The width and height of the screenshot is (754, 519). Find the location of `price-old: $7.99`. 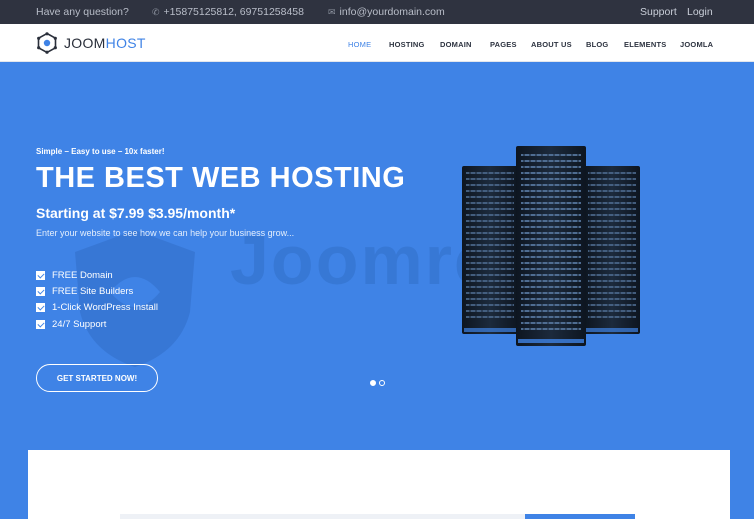

price-old: $7.99 is located at coordinates (127, 213).